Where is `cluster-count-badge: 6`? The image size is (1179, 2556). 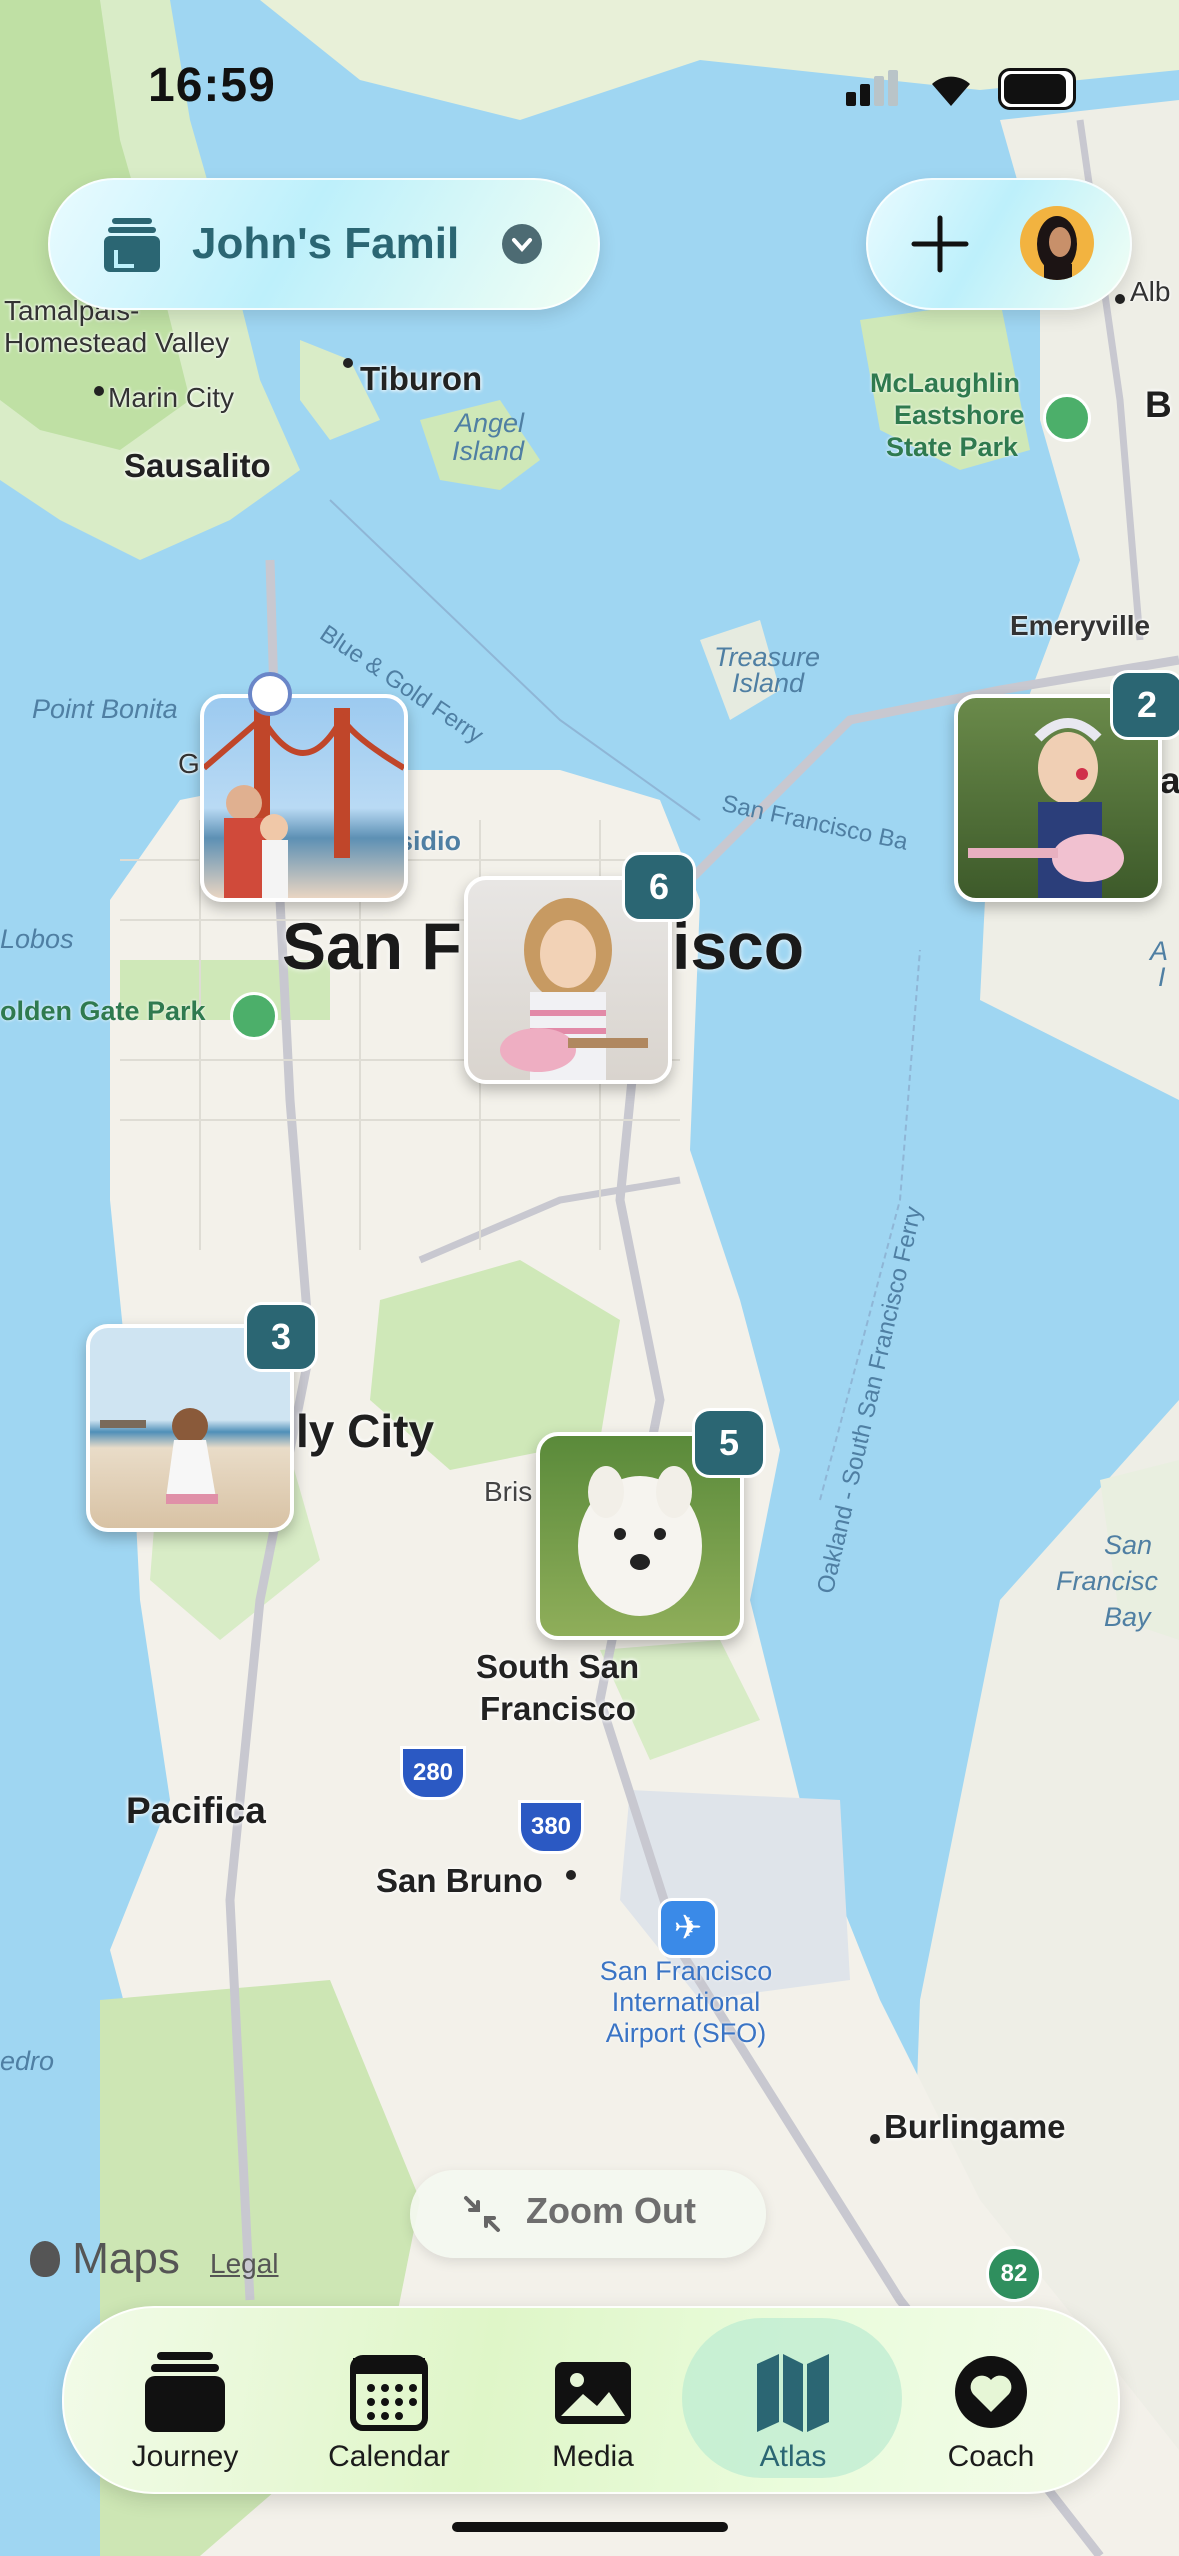
cluster-count-badge: 6 is located at coordinates (659, 887).